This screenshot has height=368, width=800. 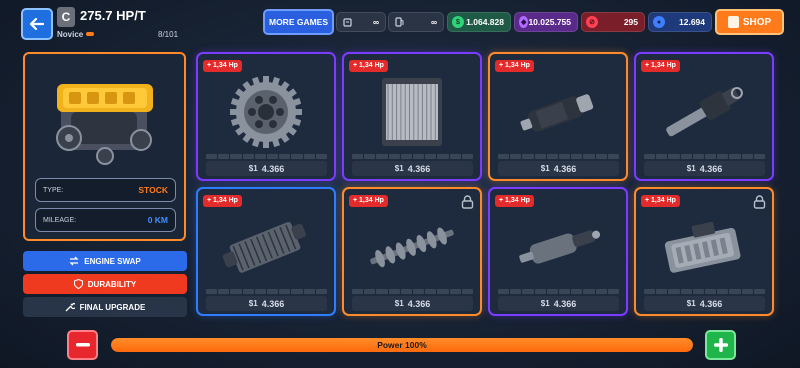 I want to click on durability-button: DURABILITY, so click(x=105, y=284).